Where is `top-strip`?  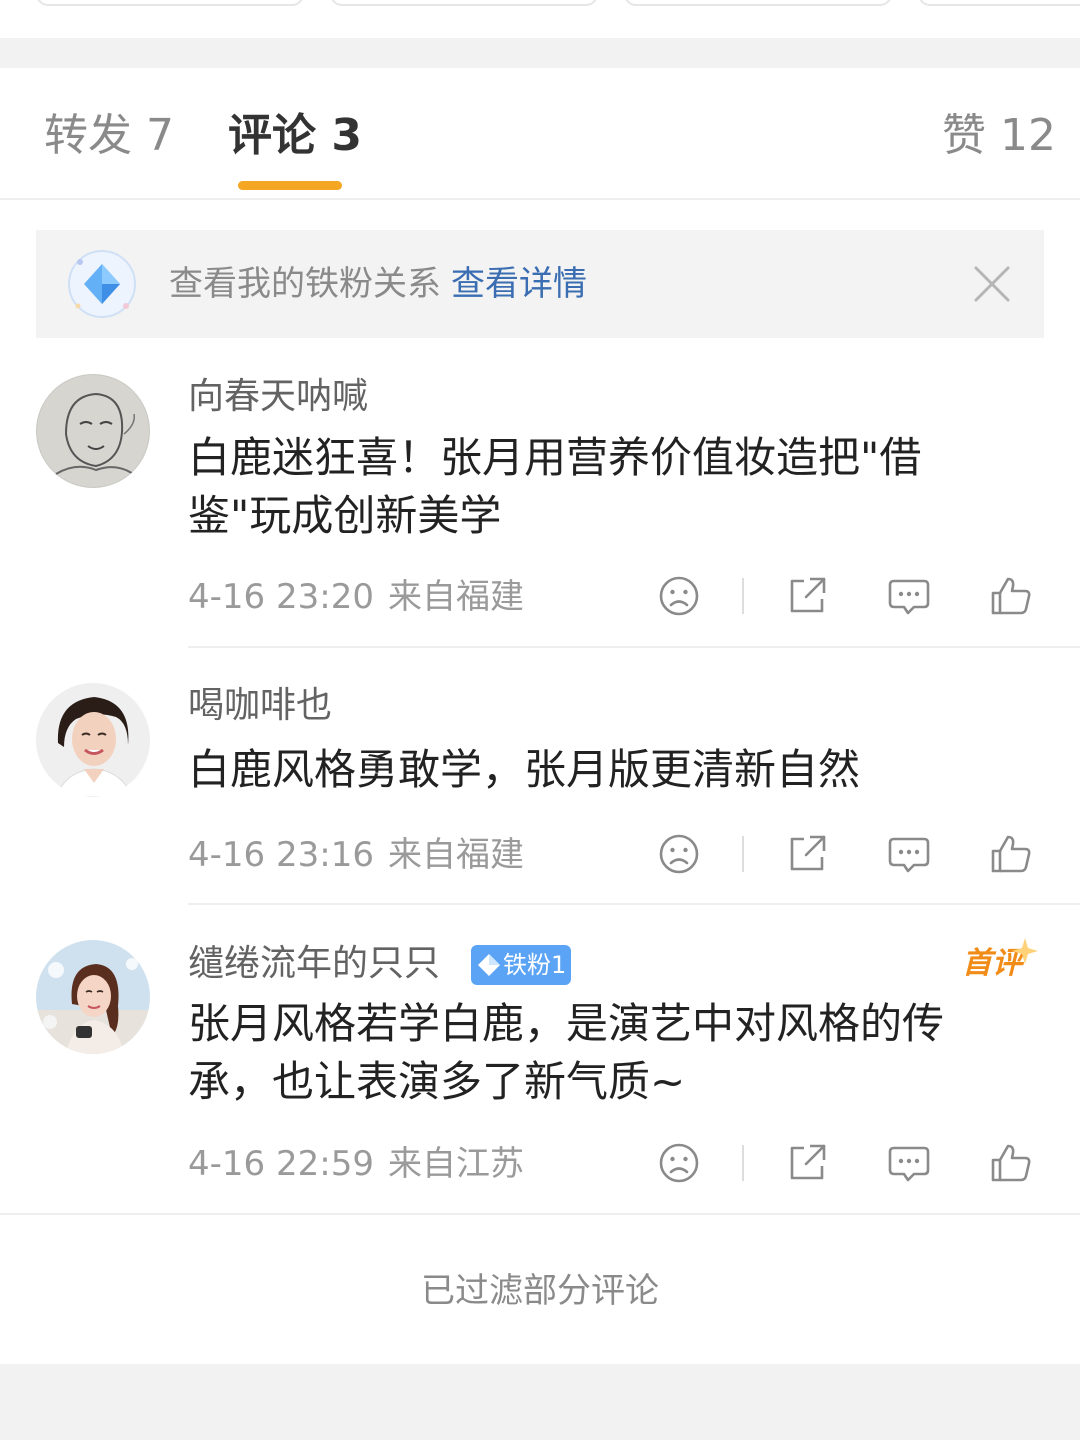
top-strip is located at coordinates (540, 19).